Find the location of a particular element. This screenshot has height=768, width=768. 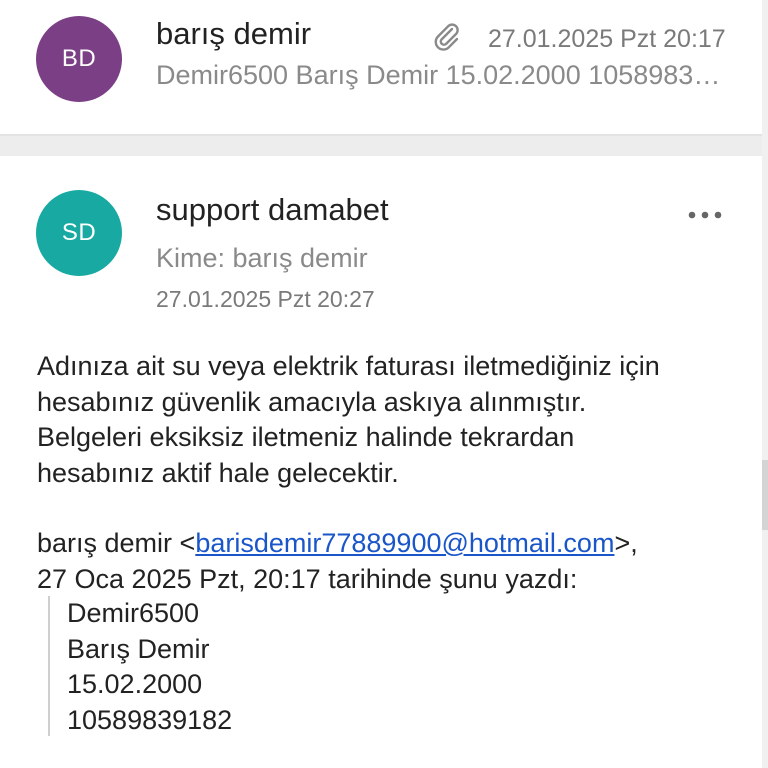

recipient-line: Kime: barış demir is located at coordinates (262, 258).